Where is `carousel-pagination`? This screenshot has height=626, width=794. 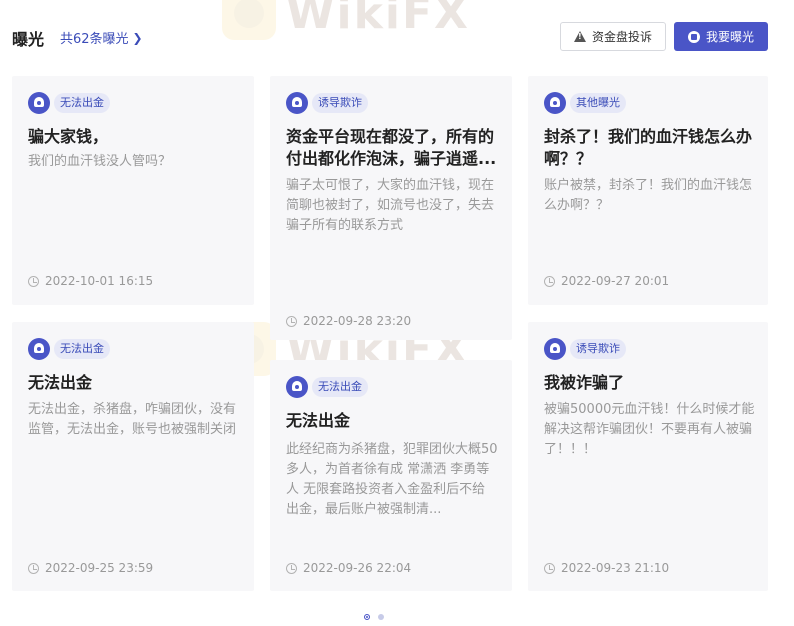 carousel-pagination is located at coordinates (378, 617).